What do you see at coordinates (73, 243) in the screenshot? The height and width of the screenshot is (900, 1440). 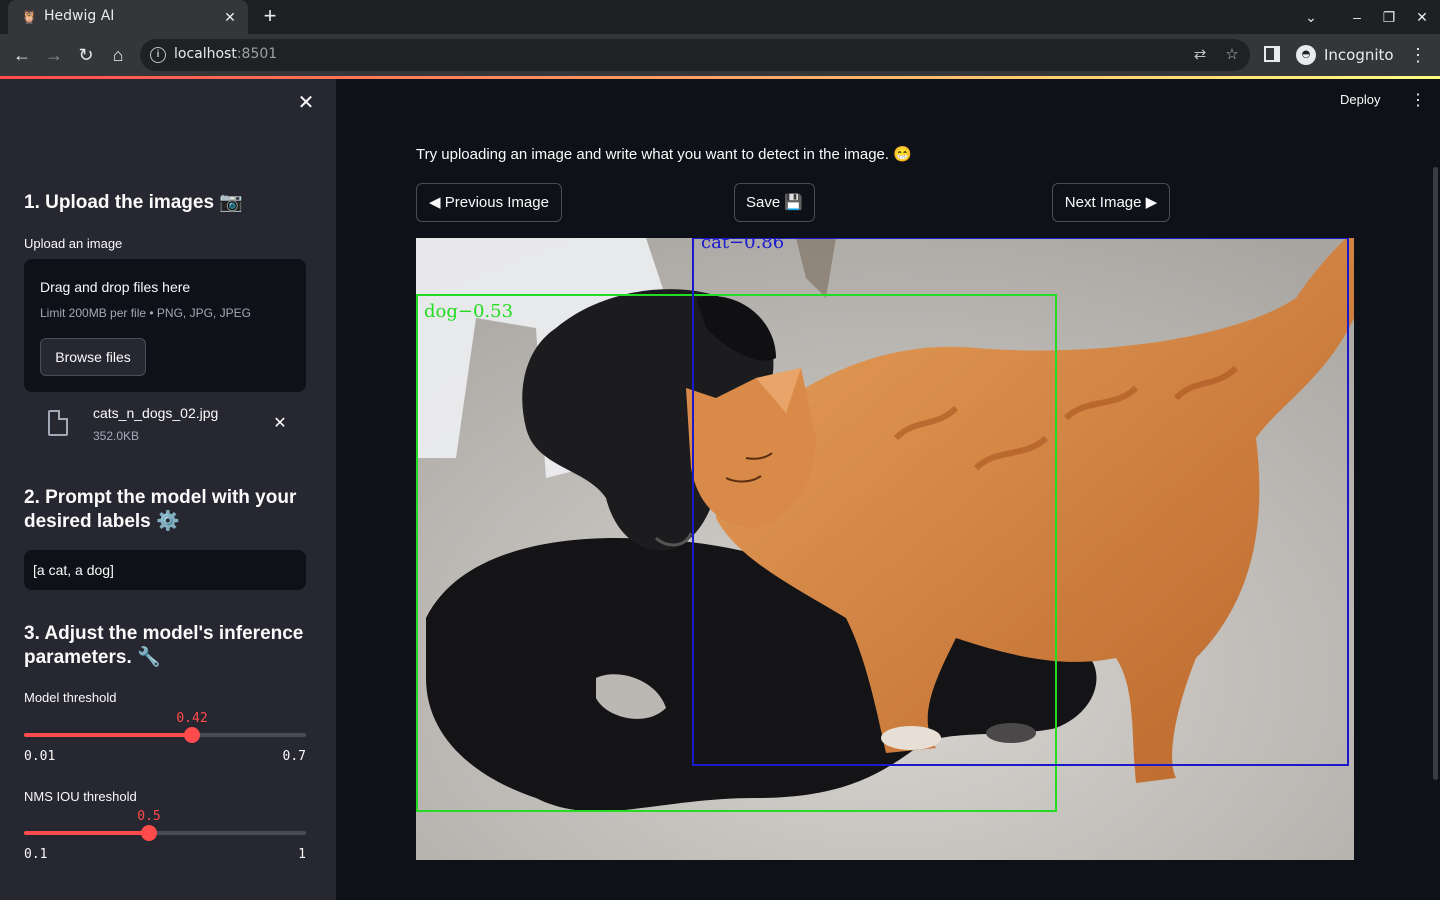 I see `upload-label: Upload an image` at bounding box center [73, 243].